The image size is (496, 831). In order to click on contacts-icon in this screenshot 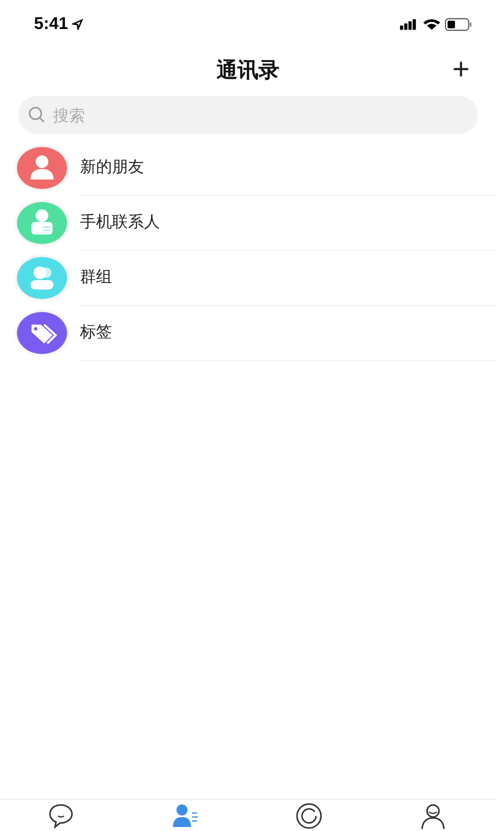, I will do `click(186, 816)`.